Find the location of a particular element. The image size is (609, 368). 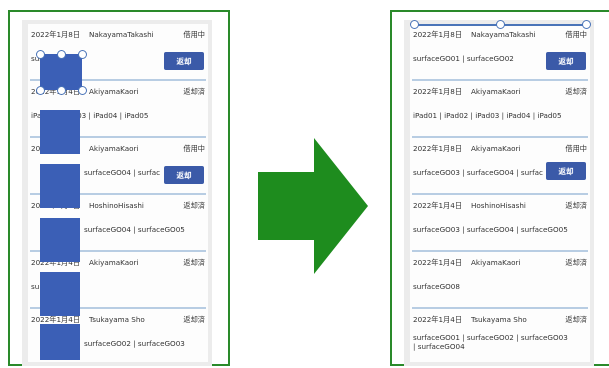

item-devices: surfaceGO08 is located at coordinates (436, 286).